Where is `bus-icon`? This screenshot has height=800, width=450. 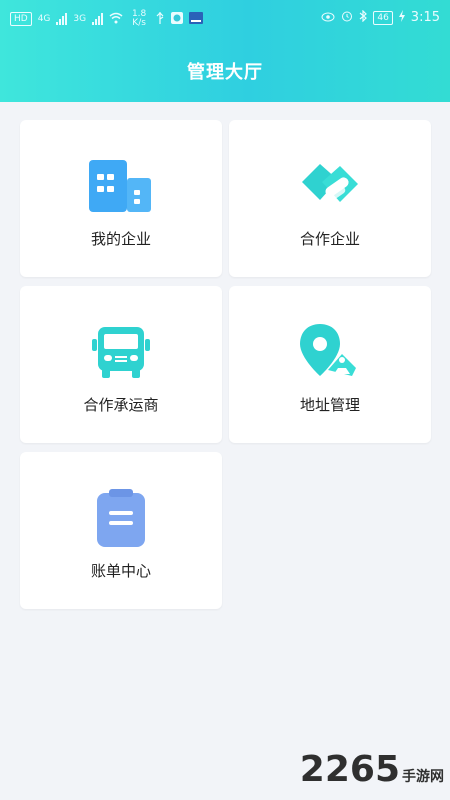
bus-icon is located at coordinates (121, 352).